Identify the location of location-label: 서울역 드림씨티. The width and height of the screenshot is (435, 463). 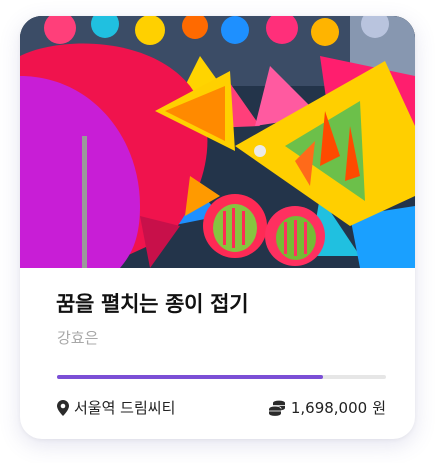
(125, 408).